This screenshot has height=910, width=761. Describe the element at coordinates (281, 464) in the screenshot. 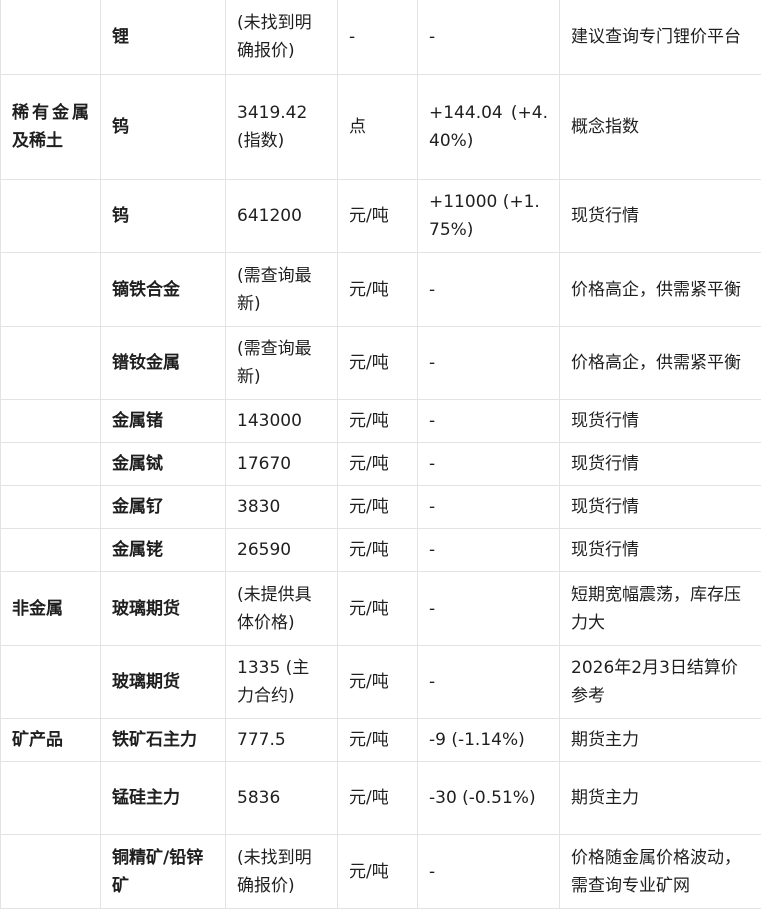

I see `price-cell: 17670` at that location.